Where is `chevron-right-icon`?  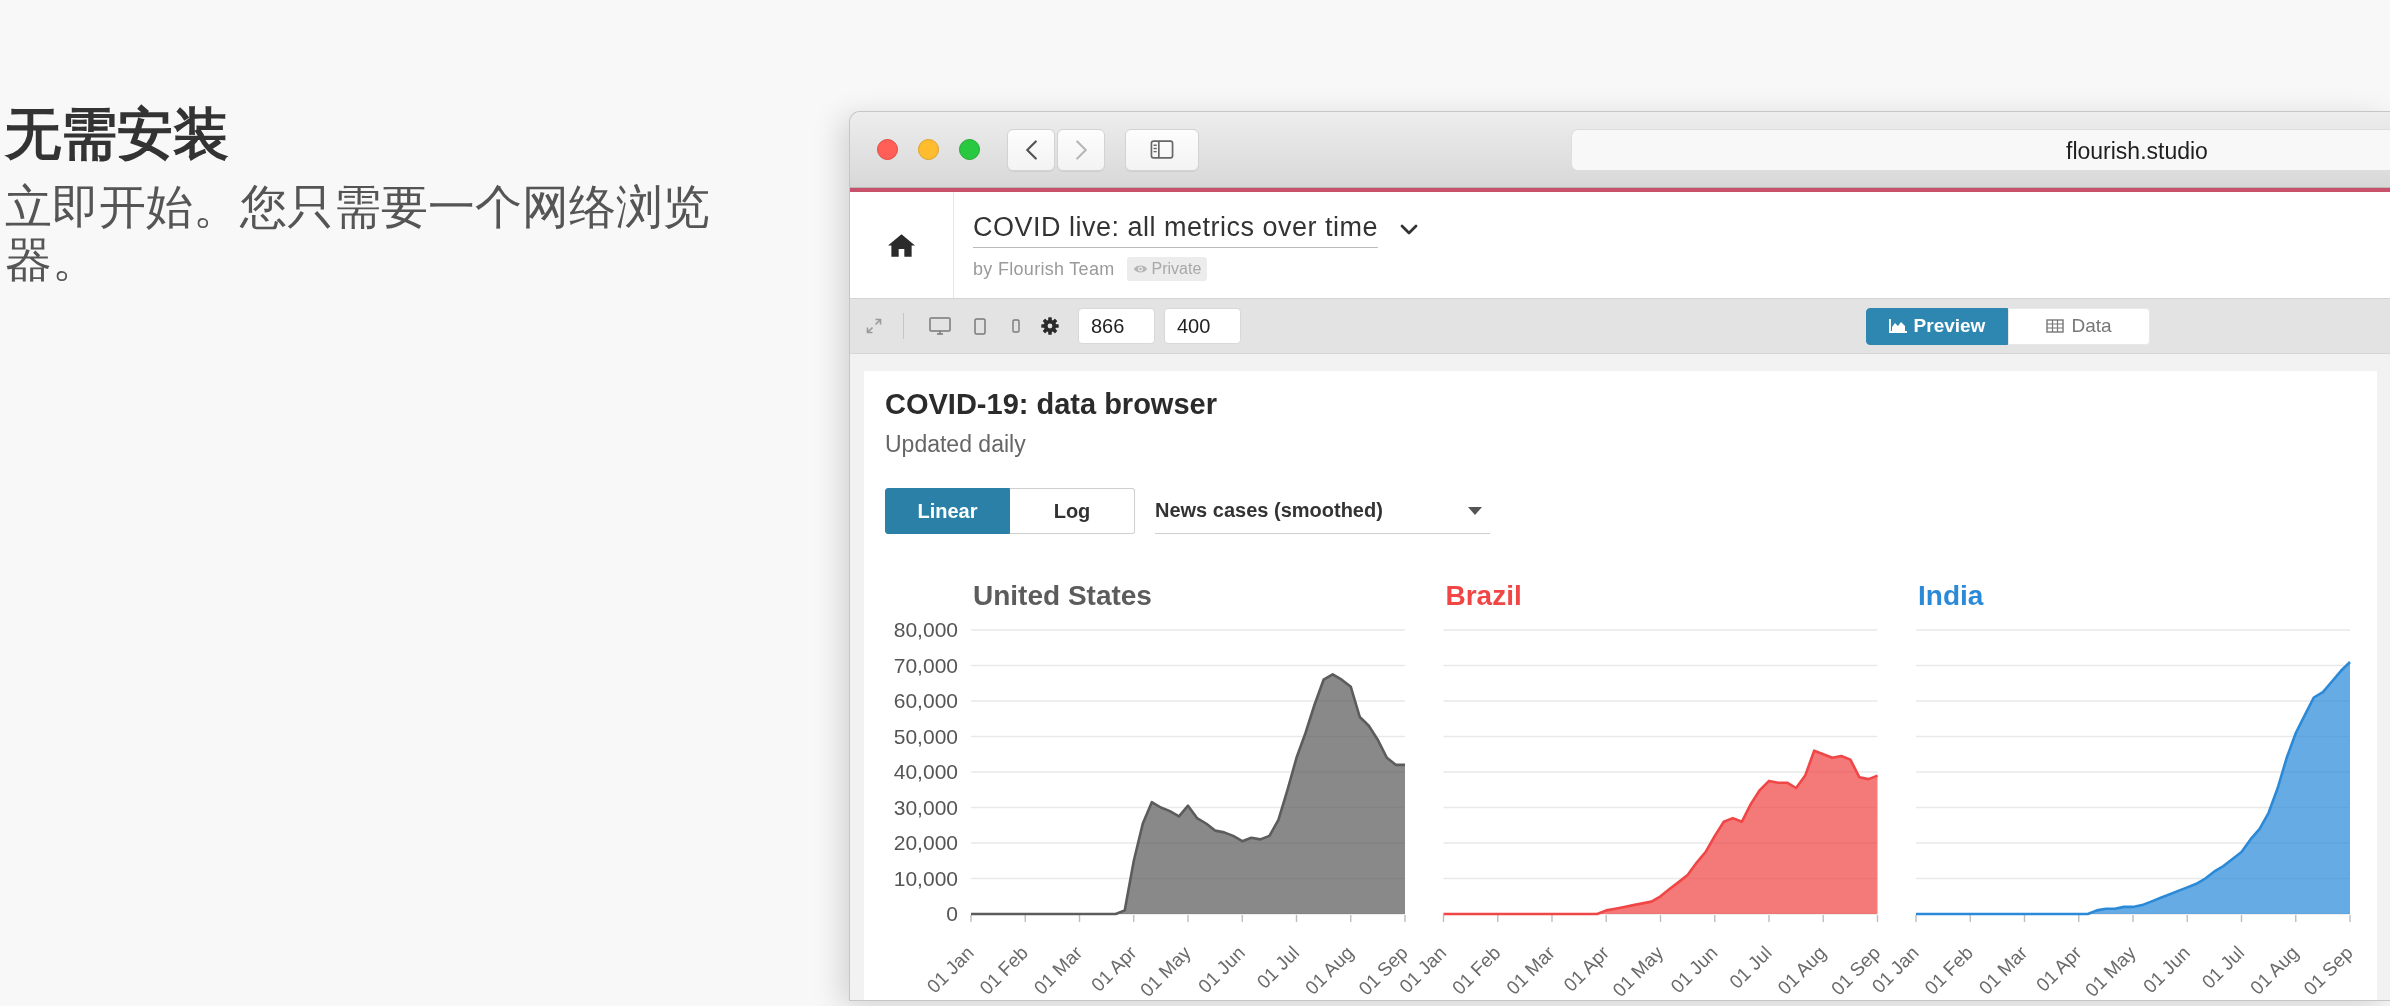
chevron-right-icon is located at coordinates (1081, 149).